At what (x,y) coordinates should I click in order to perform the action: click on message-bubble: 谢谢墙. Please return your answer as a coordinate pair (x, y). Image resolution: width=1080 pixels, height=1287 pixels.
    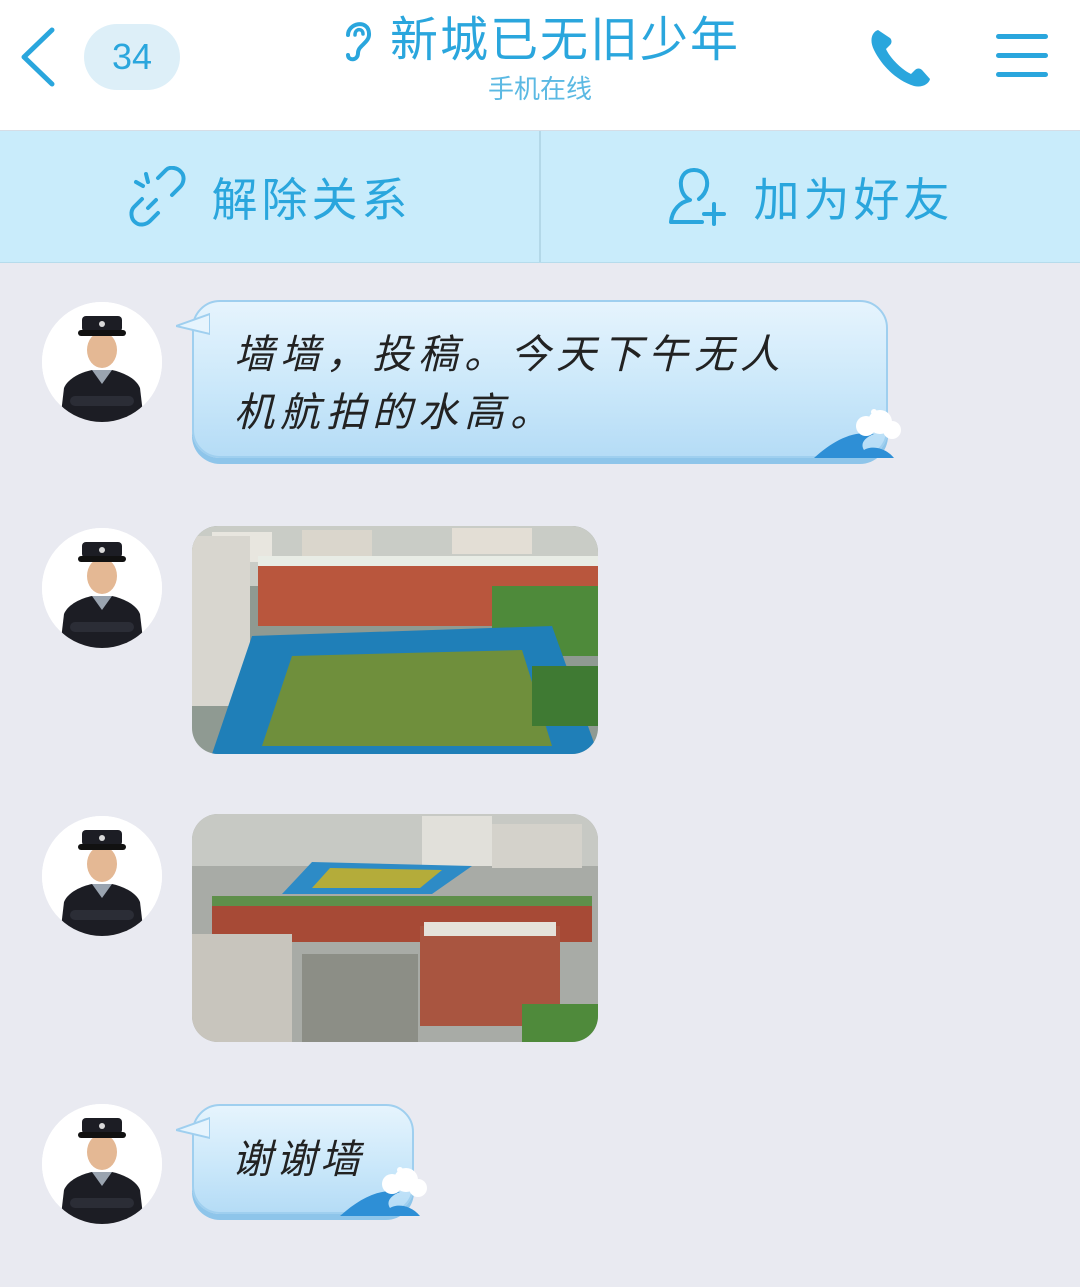
    Looking at the image, I should click on (301, 1160).